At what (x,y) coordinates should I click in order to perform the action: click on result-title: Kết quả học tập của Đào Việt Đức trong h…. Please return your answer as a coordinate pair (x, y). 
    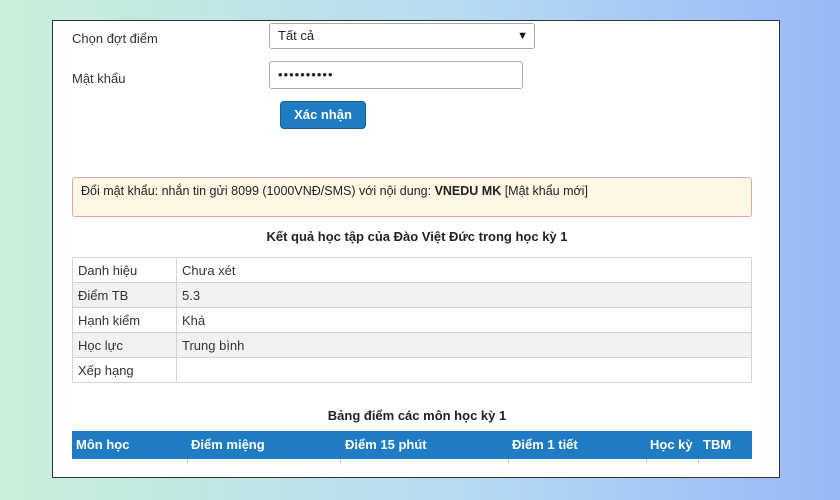
    Looking at the image, I should click on (417, 236).